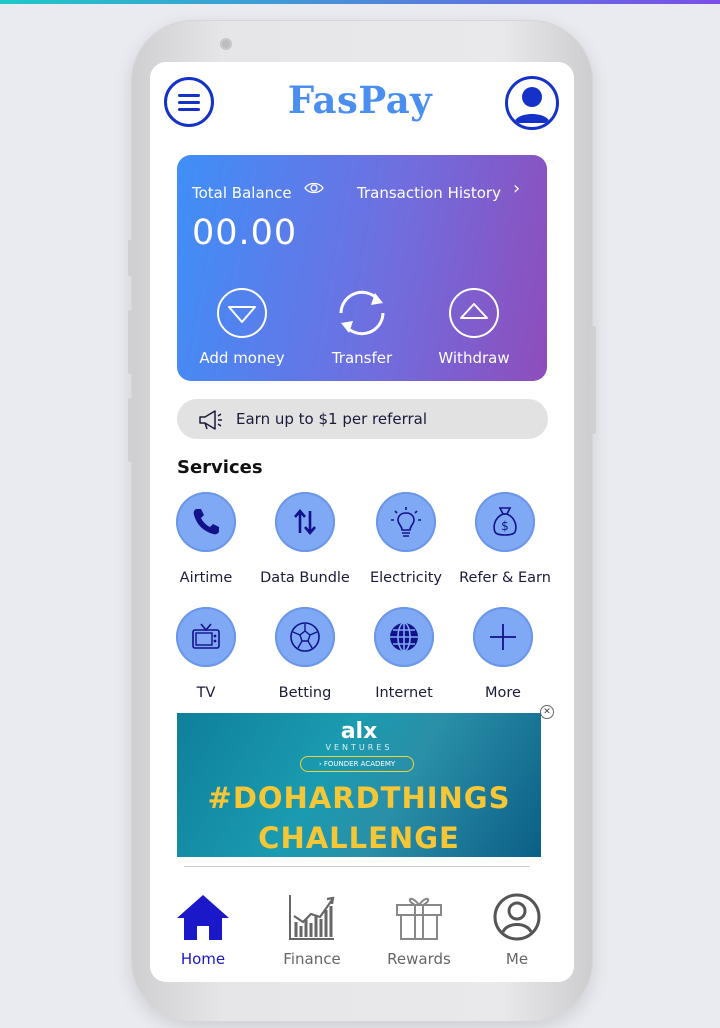 The image size is (720, 1028). I want to click on nav-finance: Finance, so click(312, 930).